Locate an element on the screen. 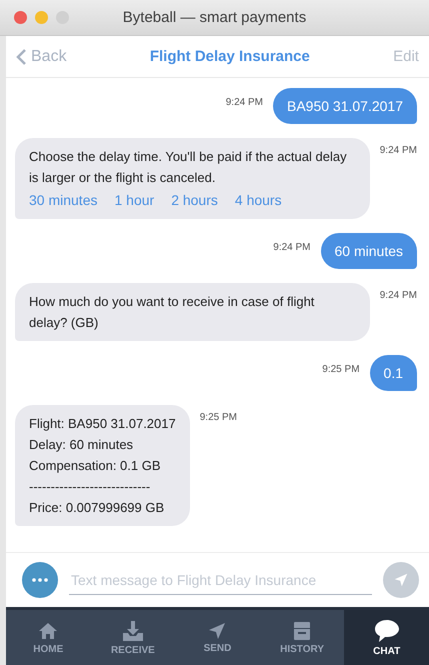 Image resolution: width=429 pixels, height=665 pixels. more-button is located at coordinates (40, 580).